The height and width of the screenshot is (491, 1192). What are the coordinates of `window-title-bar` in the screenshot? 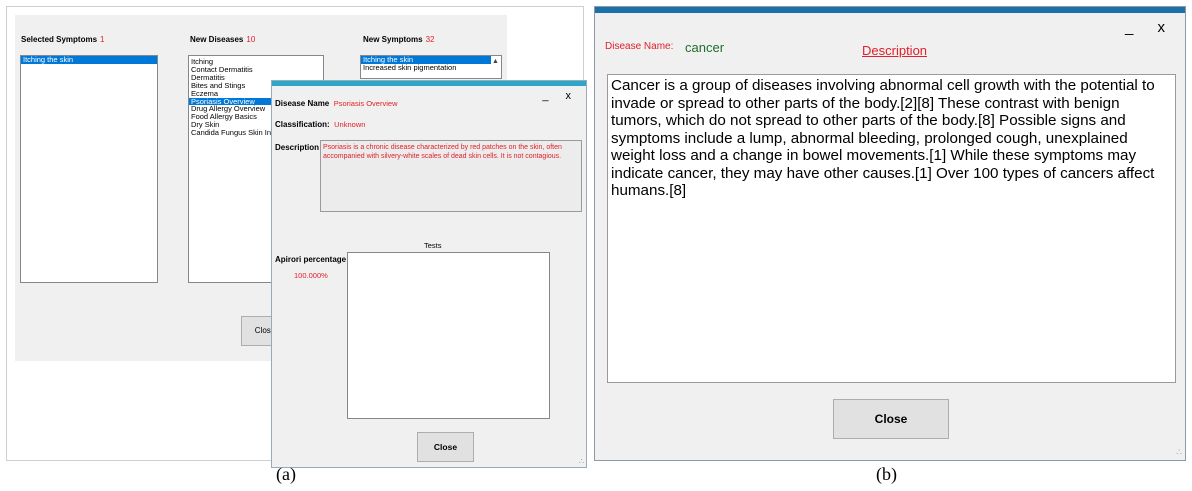 It's located at (890, 10).